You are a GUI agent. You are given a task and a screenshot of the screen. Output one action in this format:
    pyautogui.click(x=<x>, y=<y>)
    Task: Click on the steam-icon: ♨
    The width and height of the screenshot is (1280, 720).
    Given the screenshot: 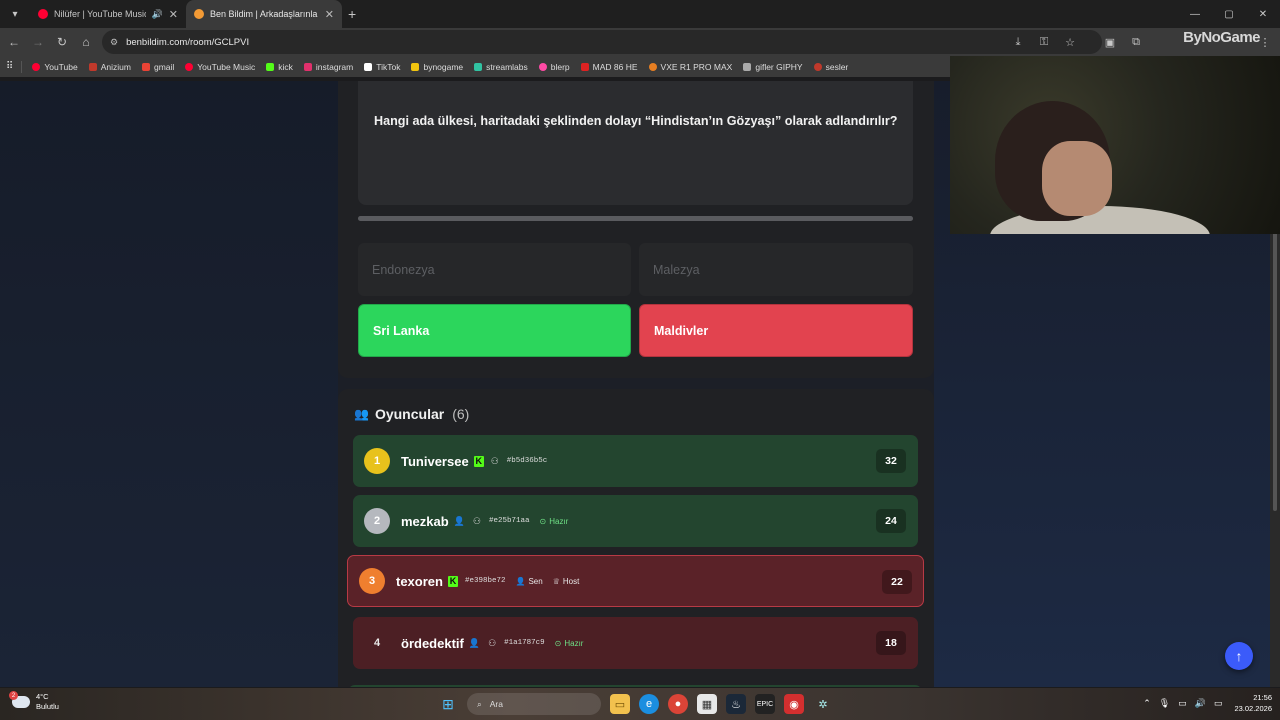 What is the action you would take?
    pyautogui.click(x=736, y=704)
    